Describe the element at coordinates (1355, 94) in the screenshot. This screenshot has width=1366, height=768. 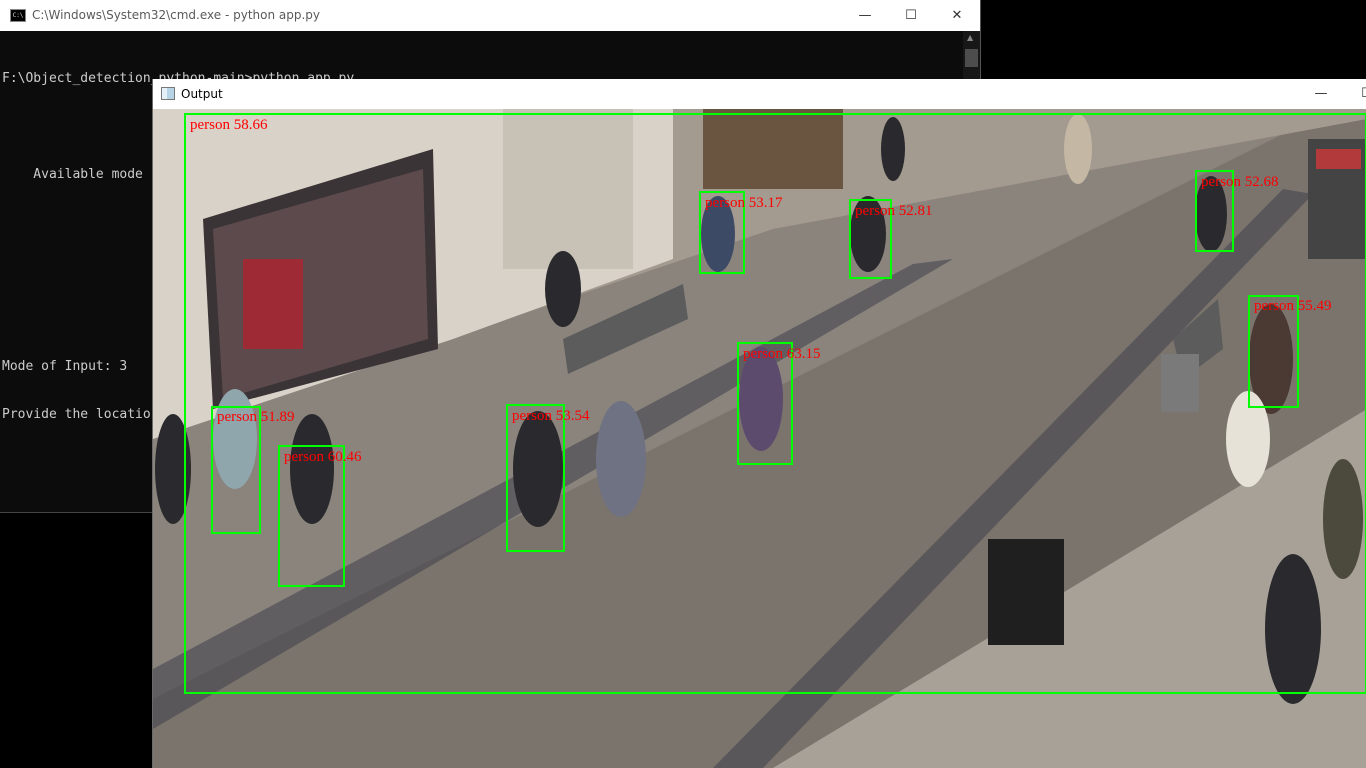
I see `output-maximize-button: ☐` at that location.